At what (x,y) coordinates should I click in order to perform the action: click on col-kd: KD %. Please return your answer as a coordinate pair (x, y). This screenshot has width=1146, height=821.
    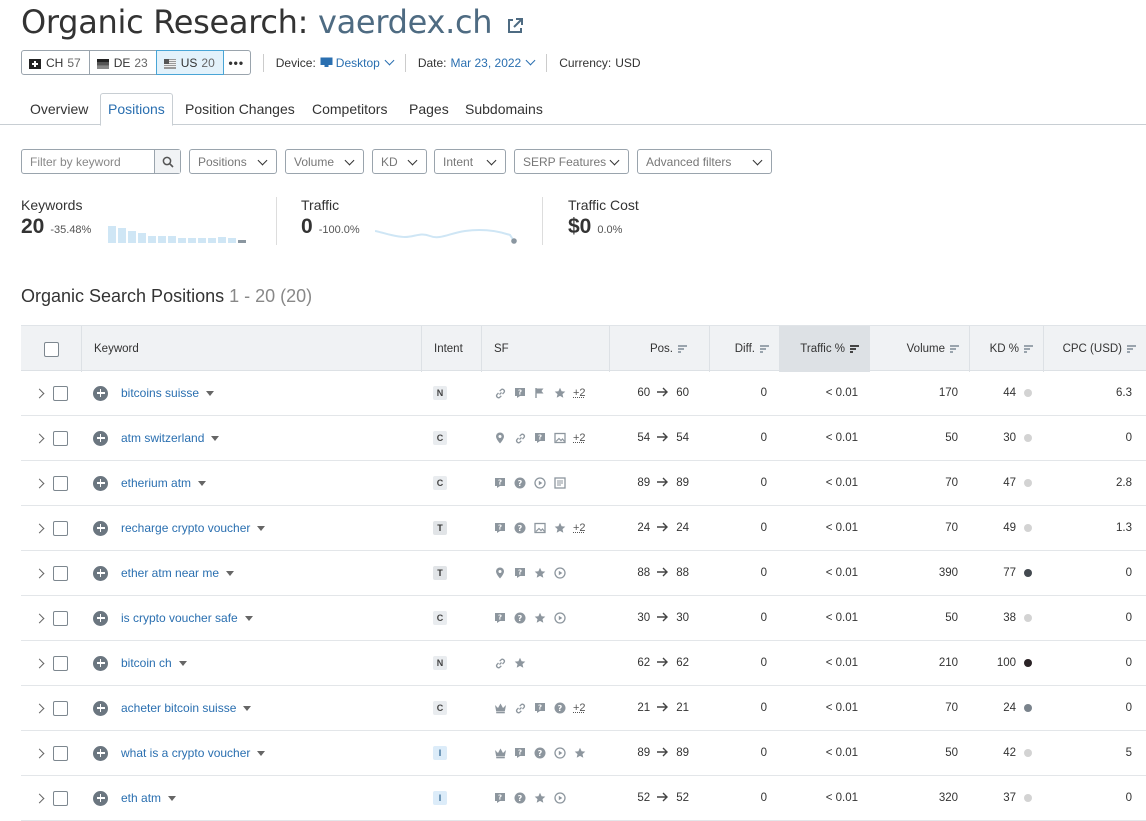
    Looking at the image, I should click on (1006, 349).